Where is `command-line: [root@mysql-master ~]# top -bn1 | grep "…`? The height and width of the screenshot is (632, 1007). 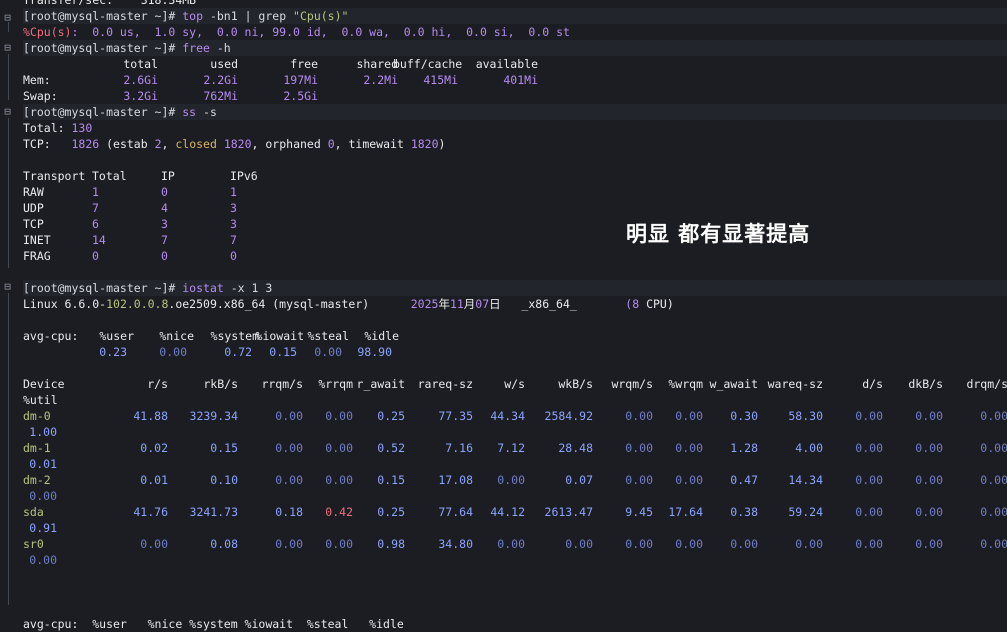
command-line: [root@mysql-master ~]# top -bn1 | grep "… is located at coordinates (515, 16).